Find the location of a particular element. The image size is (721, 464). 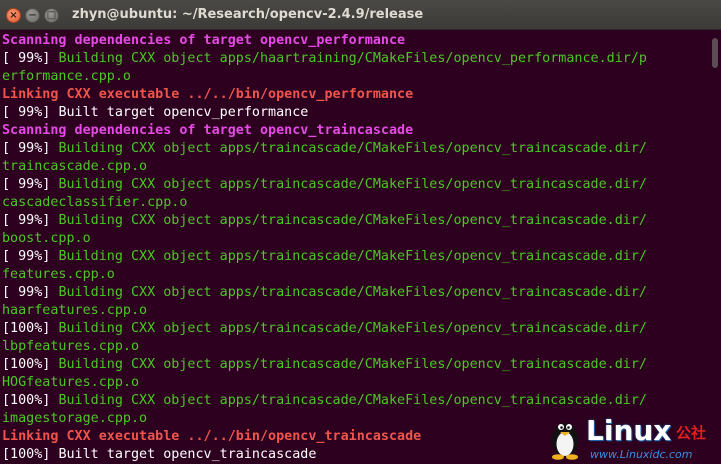

line-text: boost.cpp.o is located at coordinates (46, 238).